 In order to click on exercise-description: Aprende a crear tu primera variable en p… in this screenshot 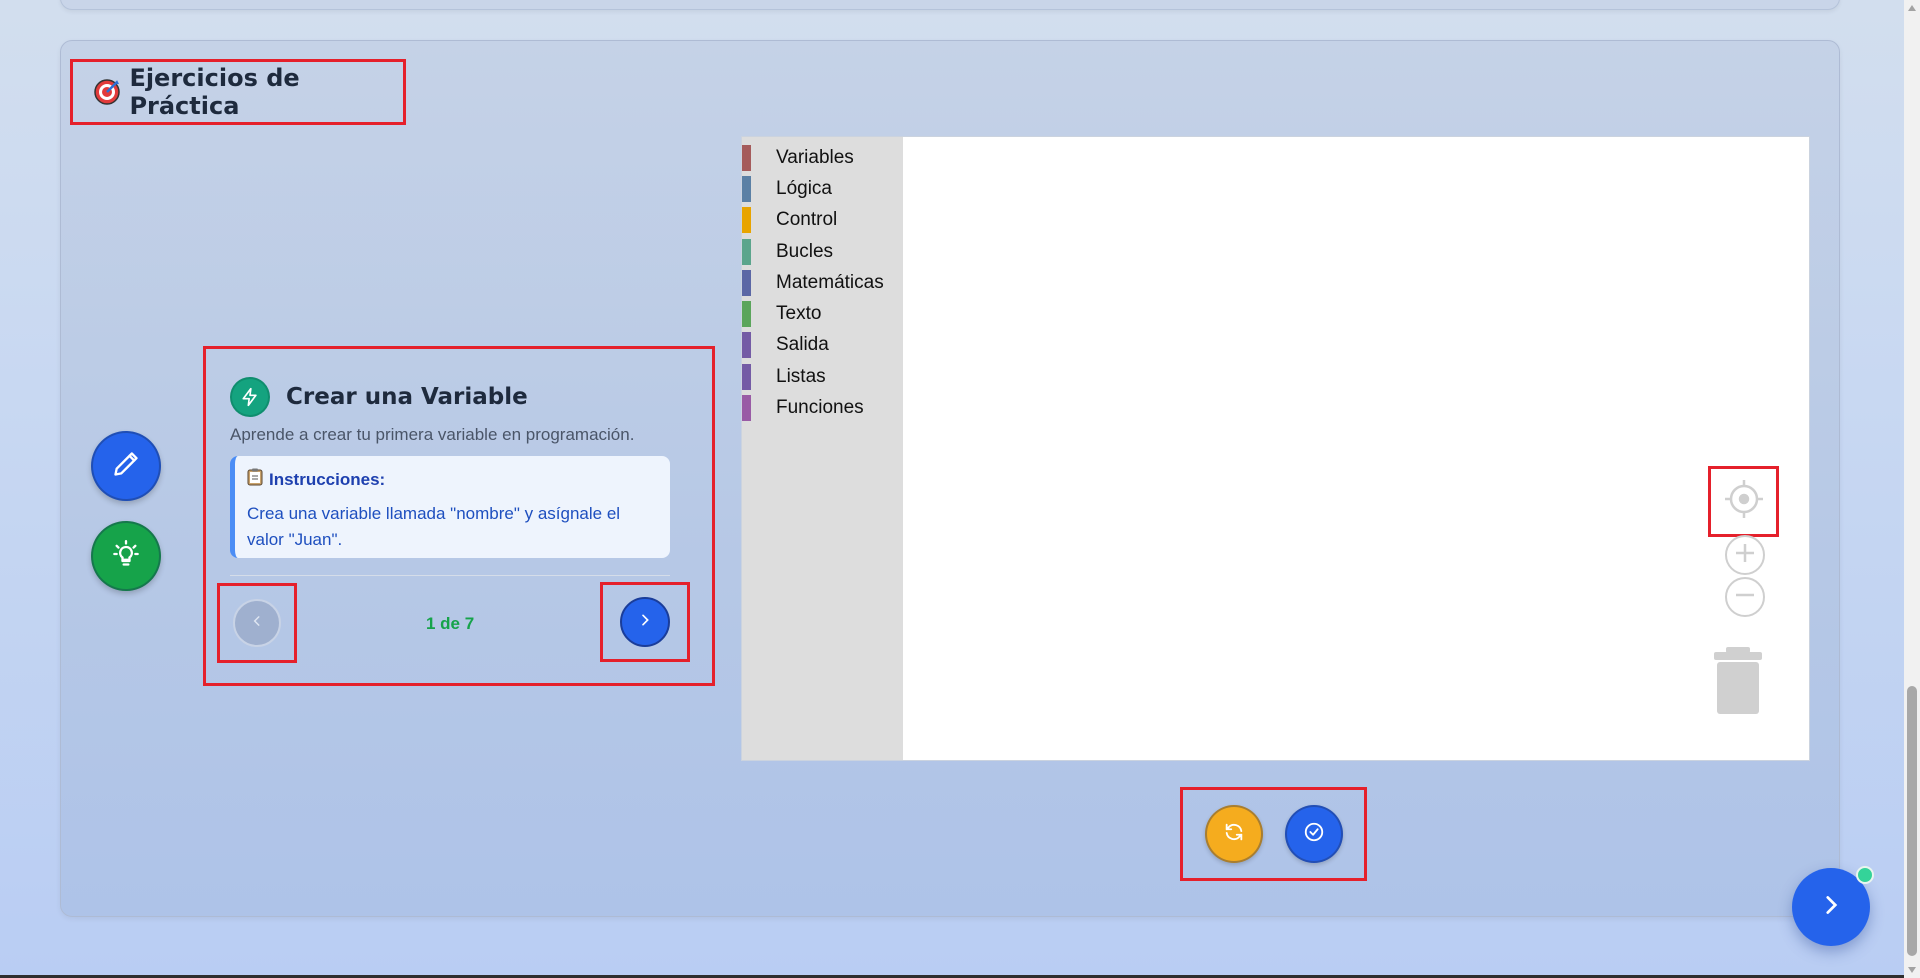, I will do `click(432, 434)`.